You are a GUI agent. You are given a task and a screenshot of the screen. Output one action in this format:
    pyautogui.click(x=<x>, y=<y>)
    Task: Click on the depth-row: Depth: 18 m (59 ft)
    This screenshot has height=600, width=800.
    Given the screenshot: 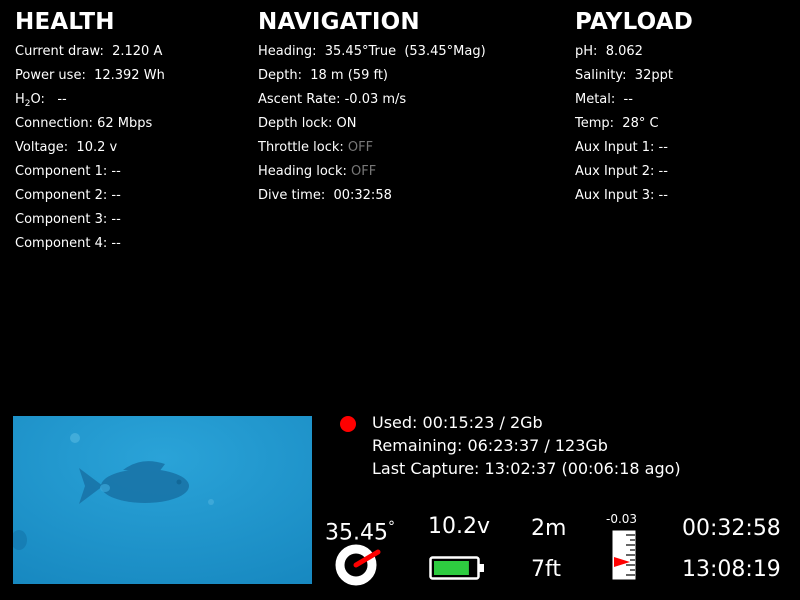 What is the action you would take?
    pyautogui.click(x=372, y=76)
    